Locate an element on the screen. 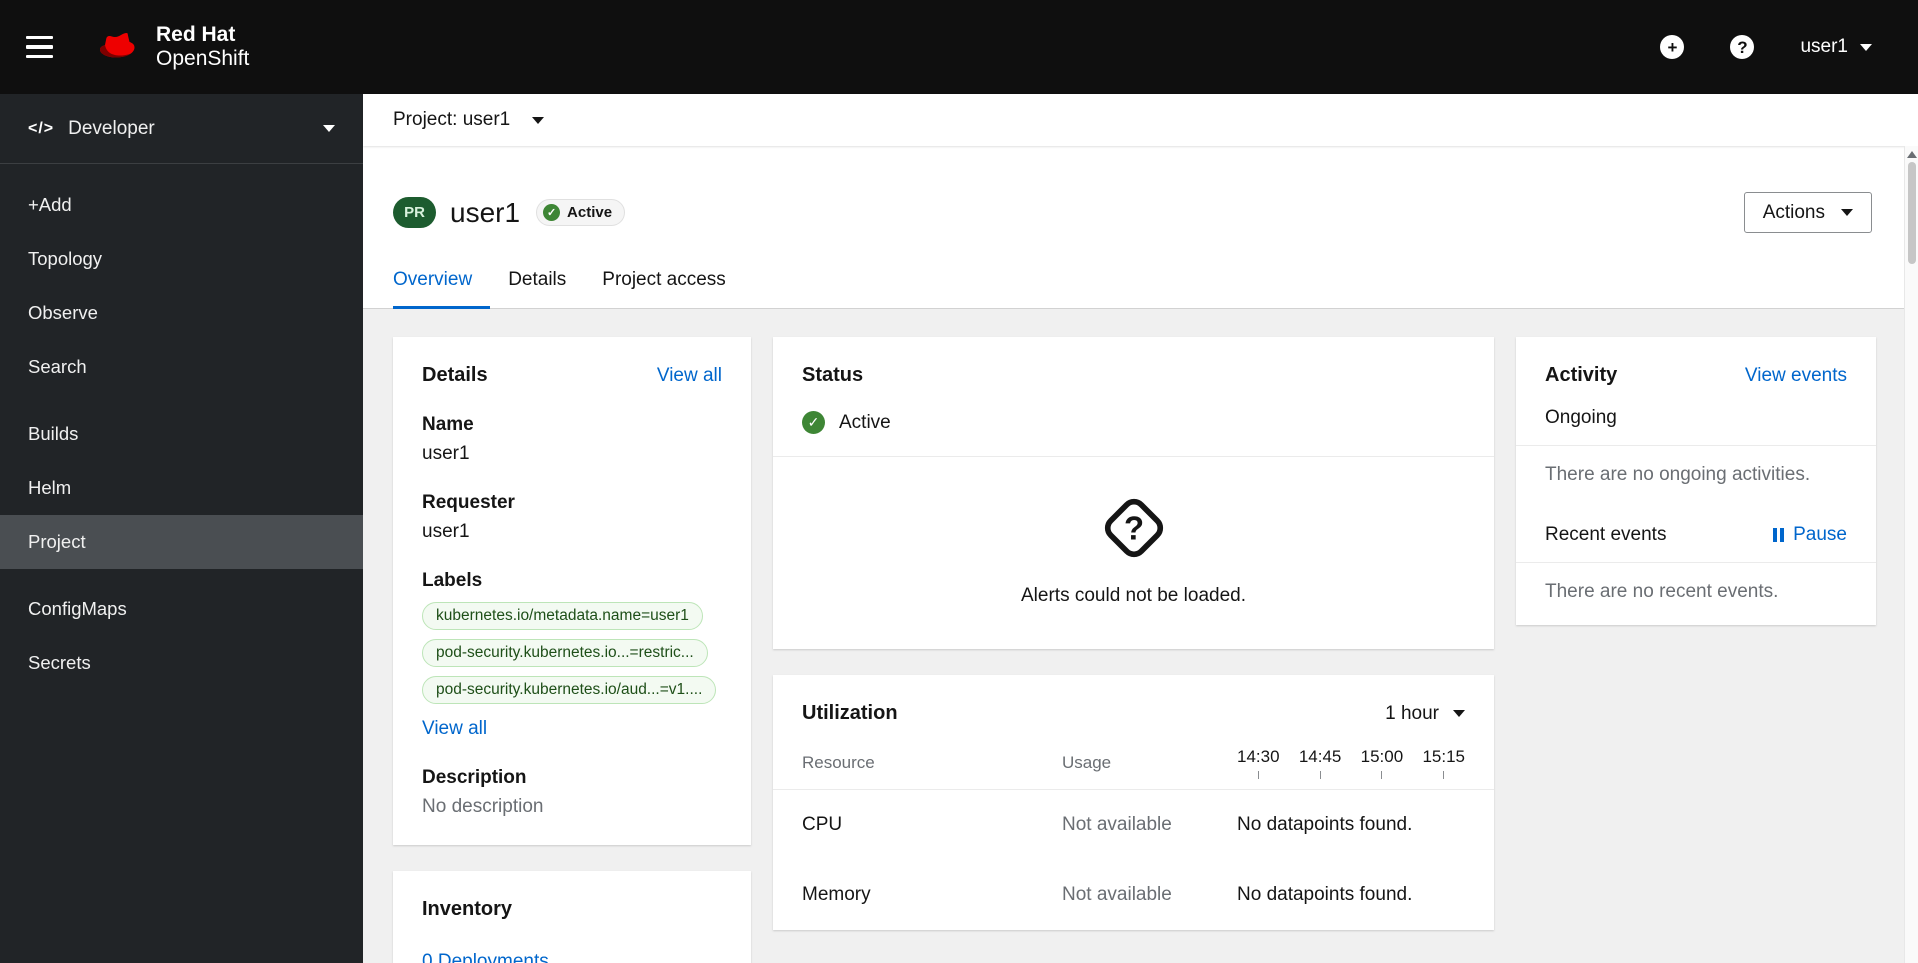  resource-column-header: Resource is located at coordinates (838, 762).